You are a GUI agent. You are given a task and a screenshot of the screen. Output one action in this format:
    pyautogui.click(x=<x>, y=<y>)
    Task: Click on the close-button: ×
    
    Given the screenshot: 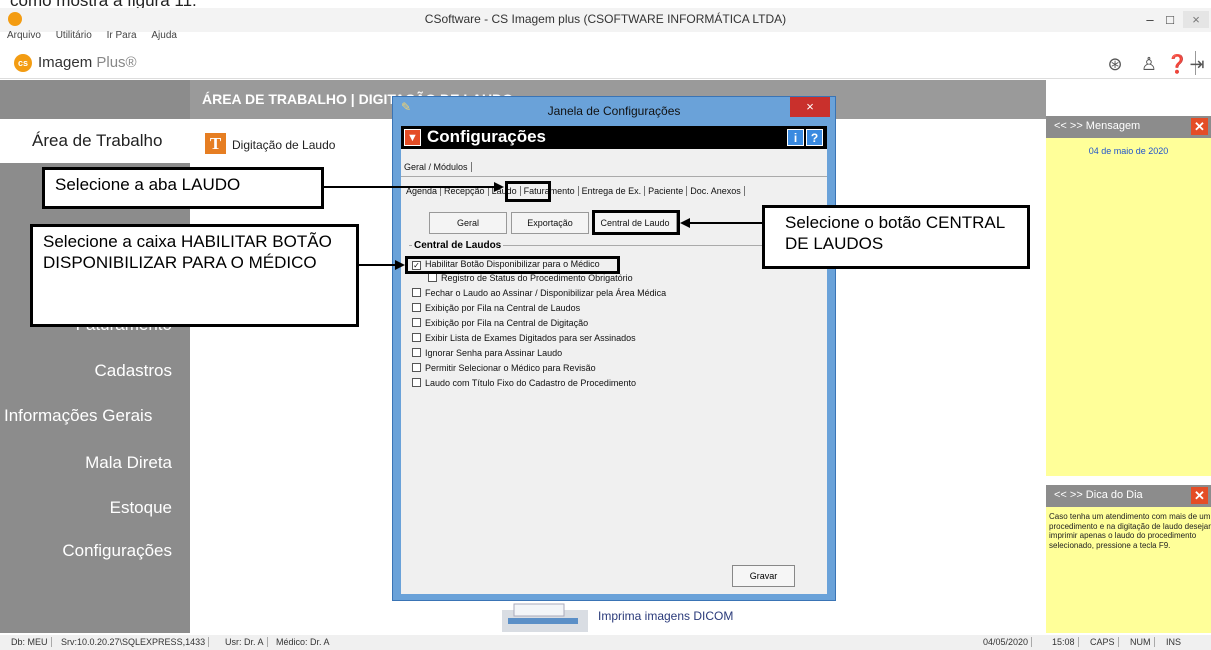 What is the action you would take?
    pyautogui.click(x=1196, y=19)
    